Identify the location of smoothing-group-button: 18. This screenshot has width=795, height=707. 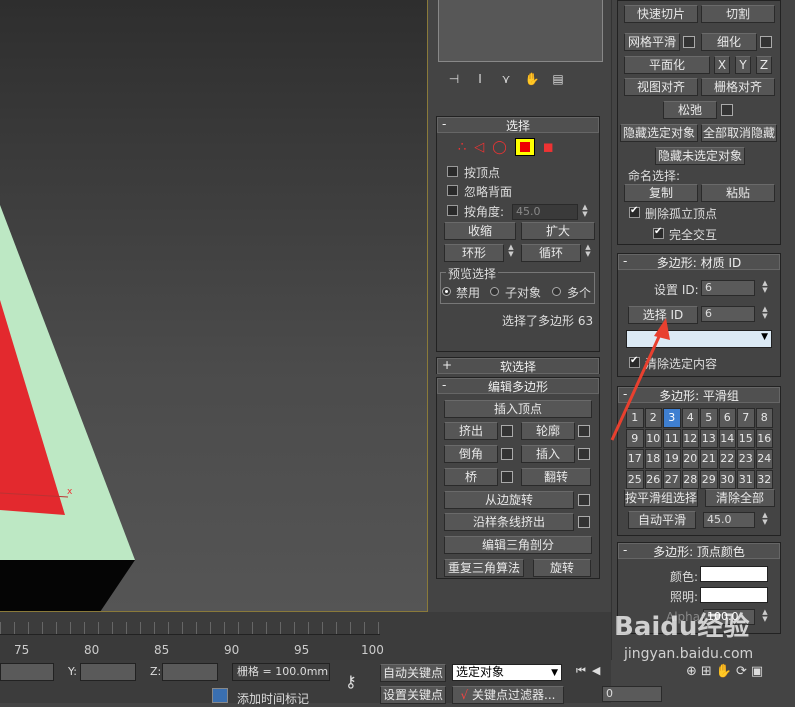
(653, 459).